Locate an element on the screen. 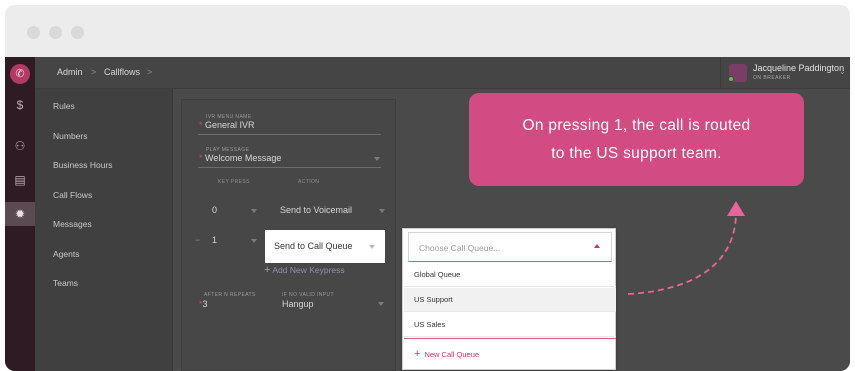  action-value: Send to Voicemail is located at coordinates (316, 210).